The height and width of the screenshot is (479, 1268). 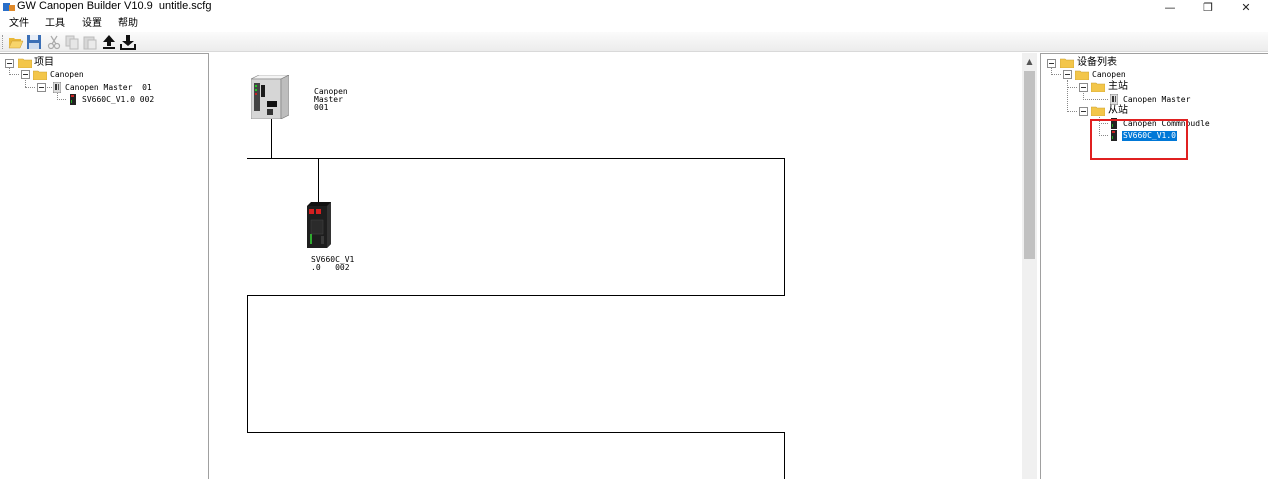 What do you see at coordinates (1109, 75) in the screenshot?
I see `tree-item-device-canopen: Canopen` at bounding box center [1109, 75].